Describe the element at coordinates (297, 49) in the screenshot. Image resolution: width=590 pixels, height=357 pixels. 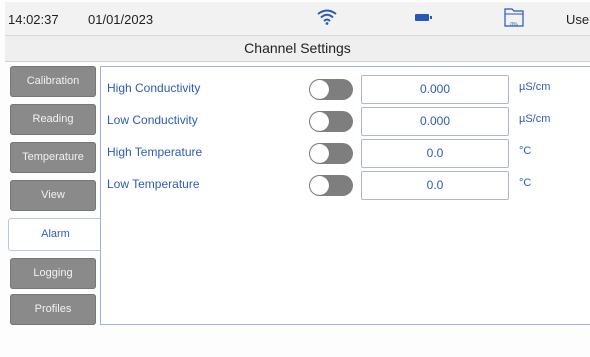
I see `page-title: Channel Settings` at that location.